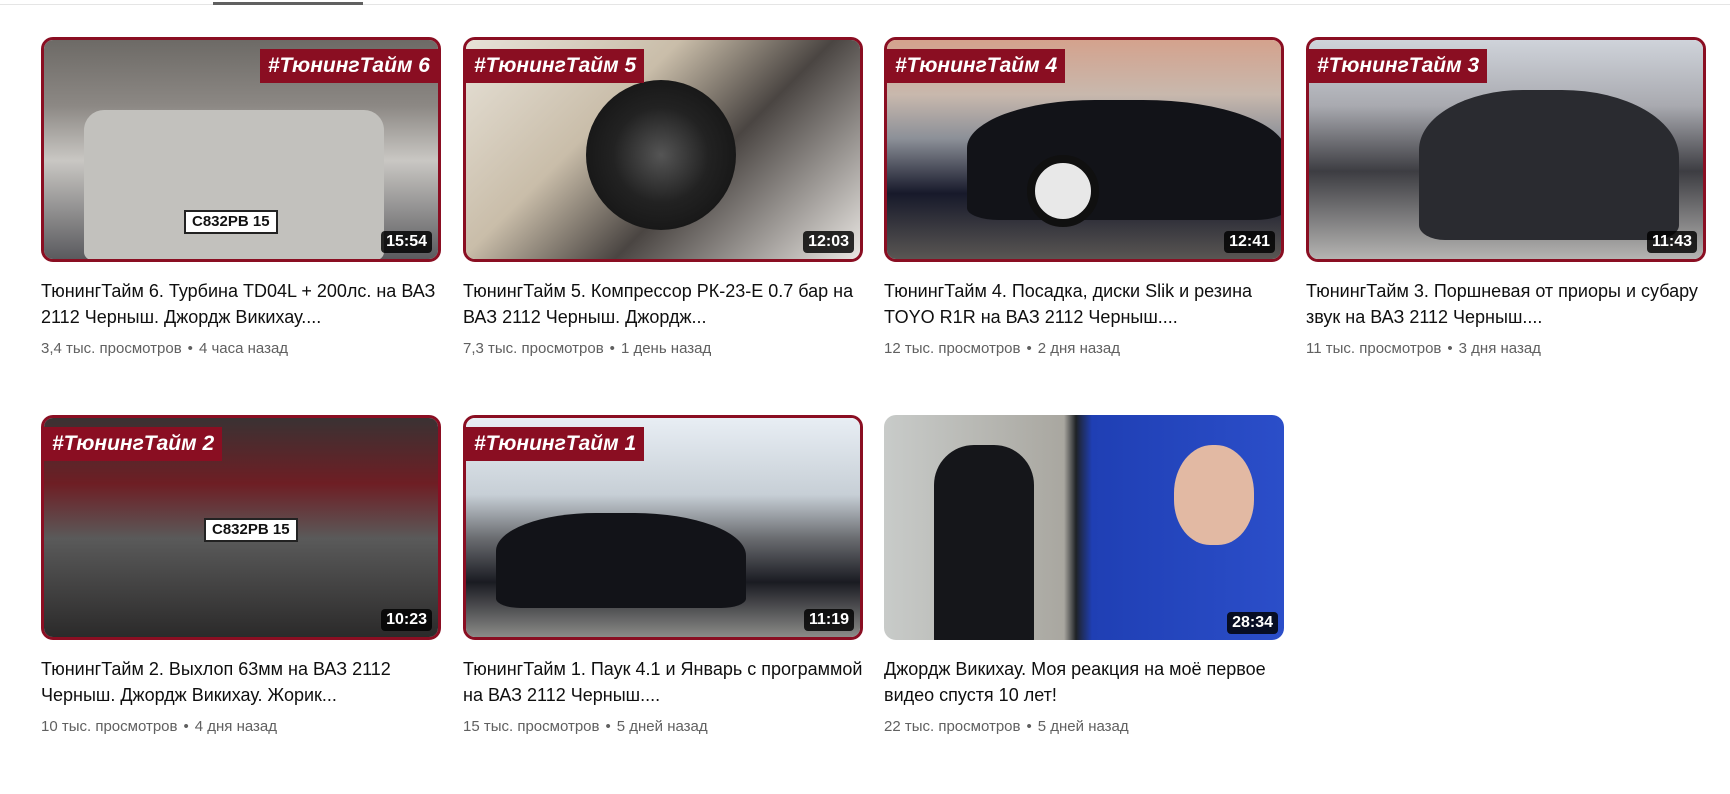 This screenshot has width=1730, height=794. What do you see at coordinates (348, 66) in the screenshot?
I see `series-tag: #ТюнингТайм 6` at bounding box center [348, 66].